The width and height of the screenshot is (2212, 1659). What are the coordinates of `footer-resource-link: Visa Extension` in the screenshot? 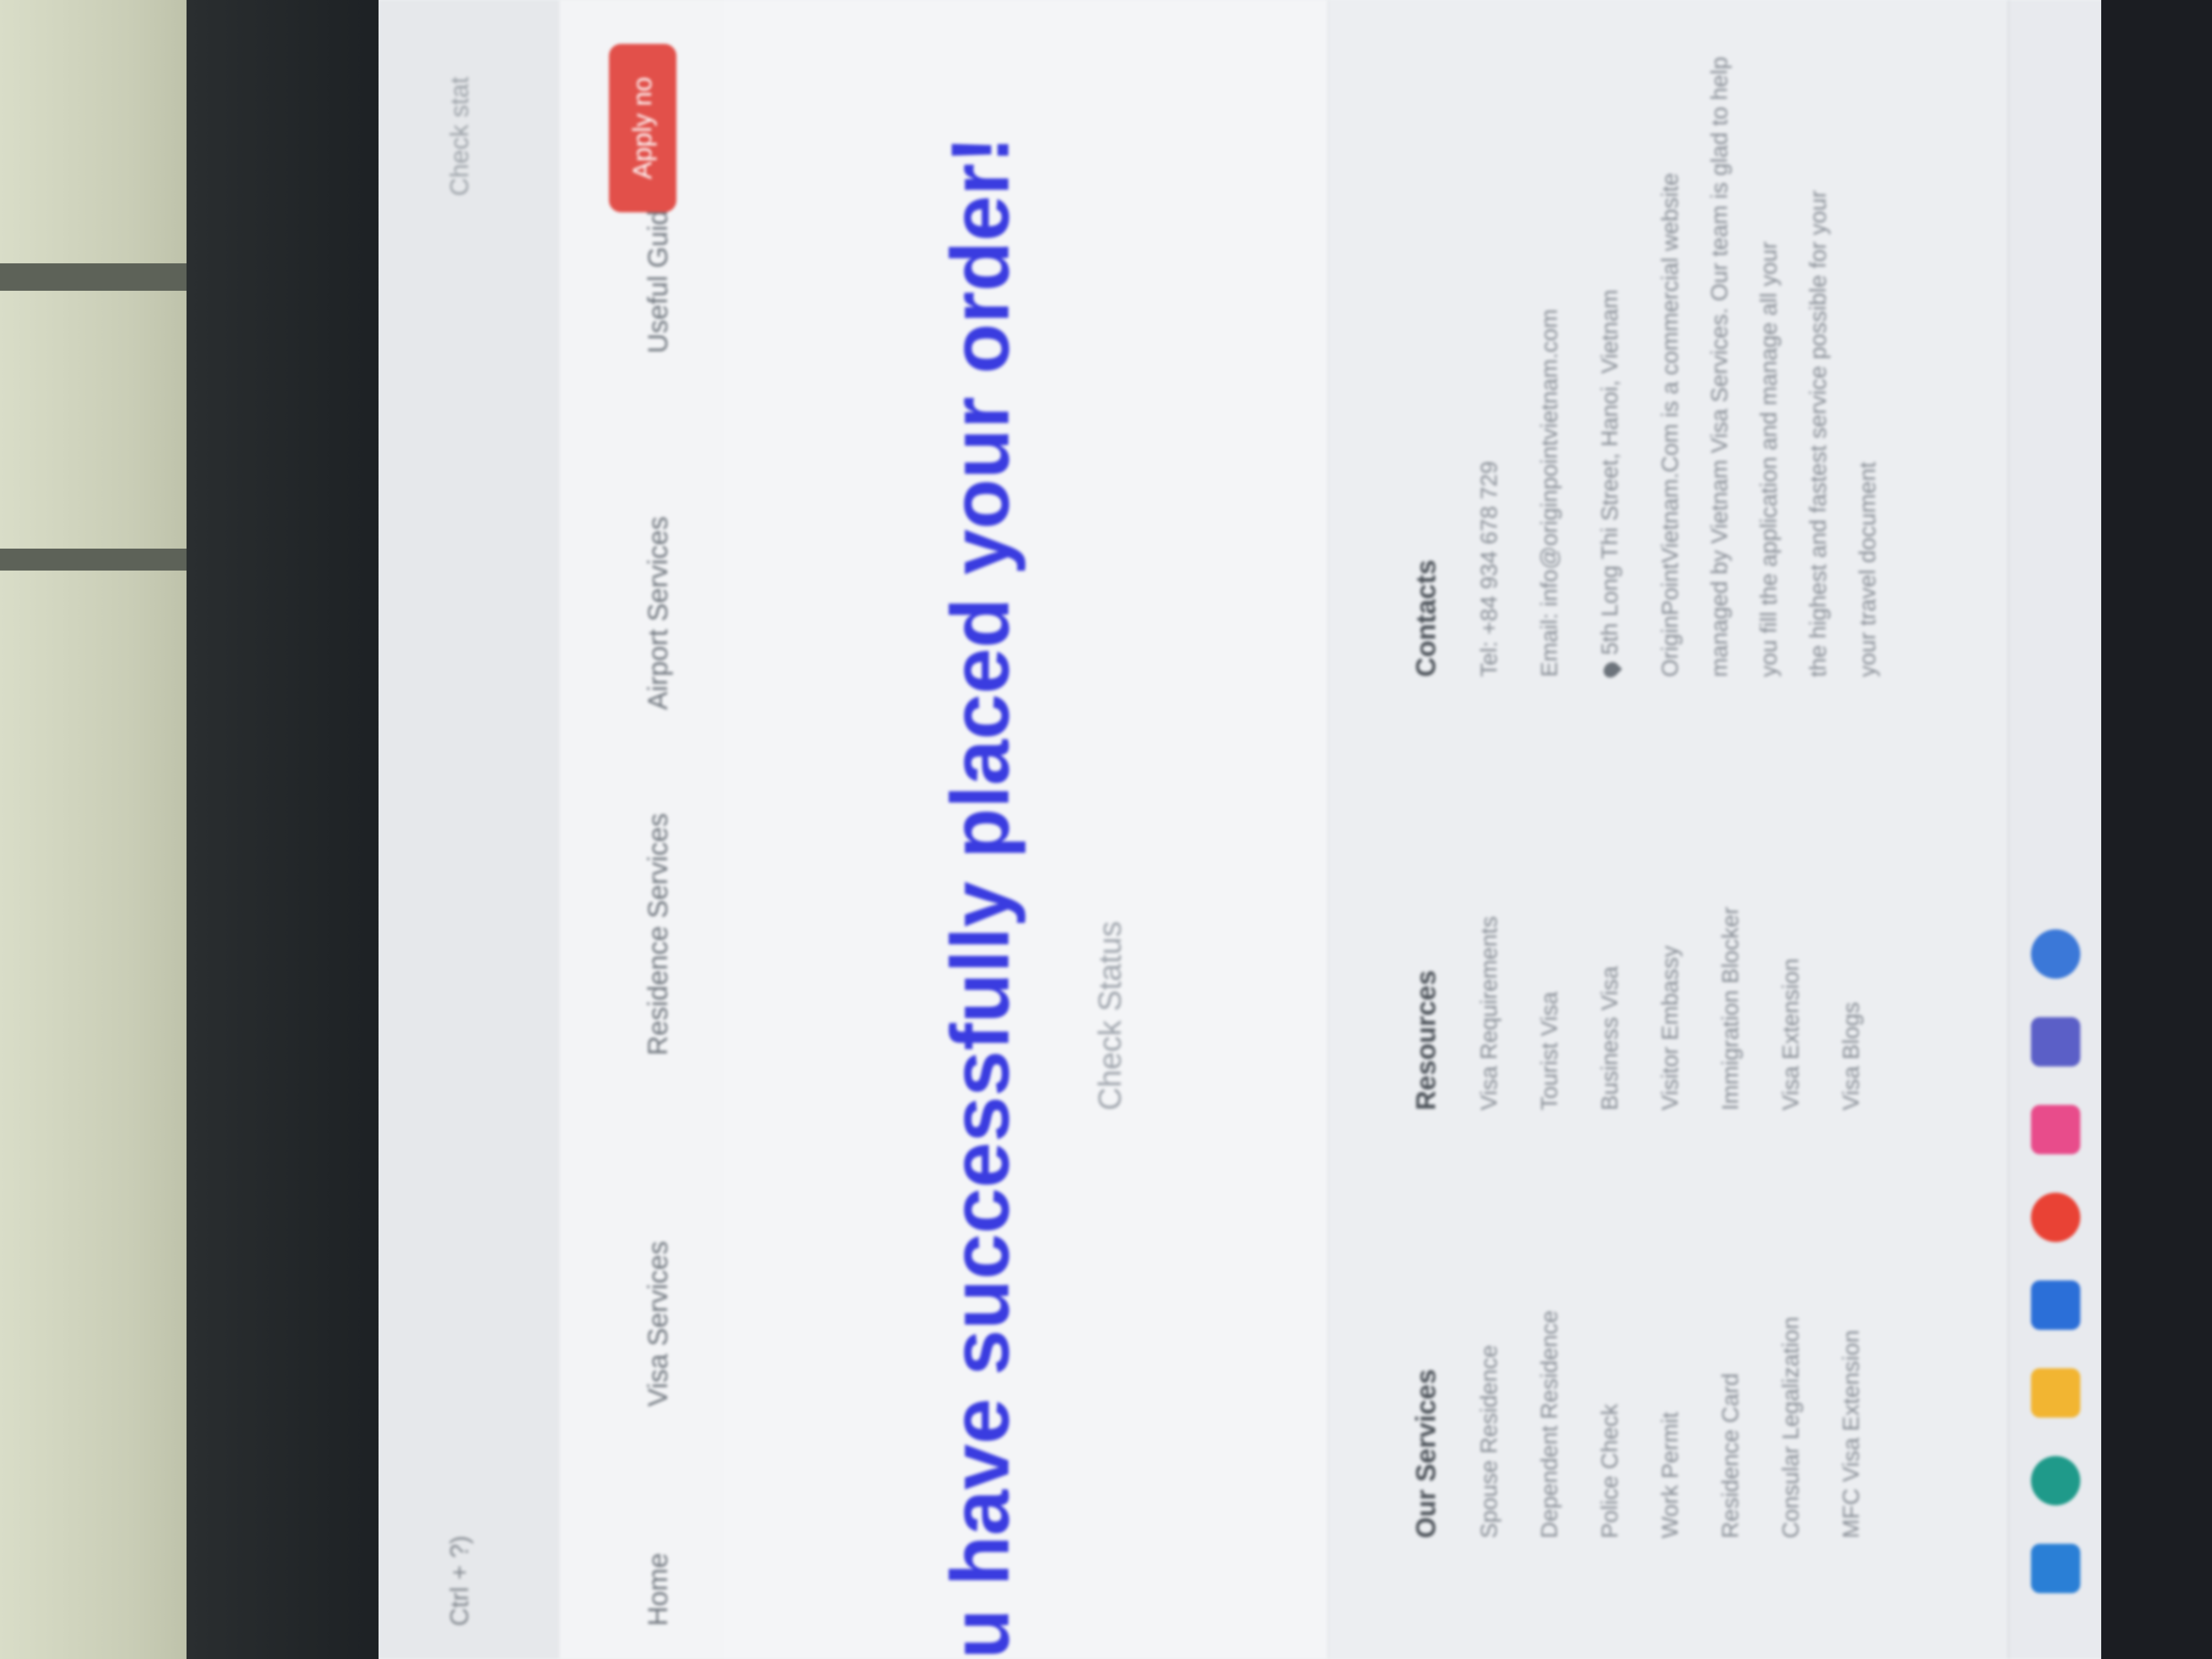 It's located at (1791, 1034).